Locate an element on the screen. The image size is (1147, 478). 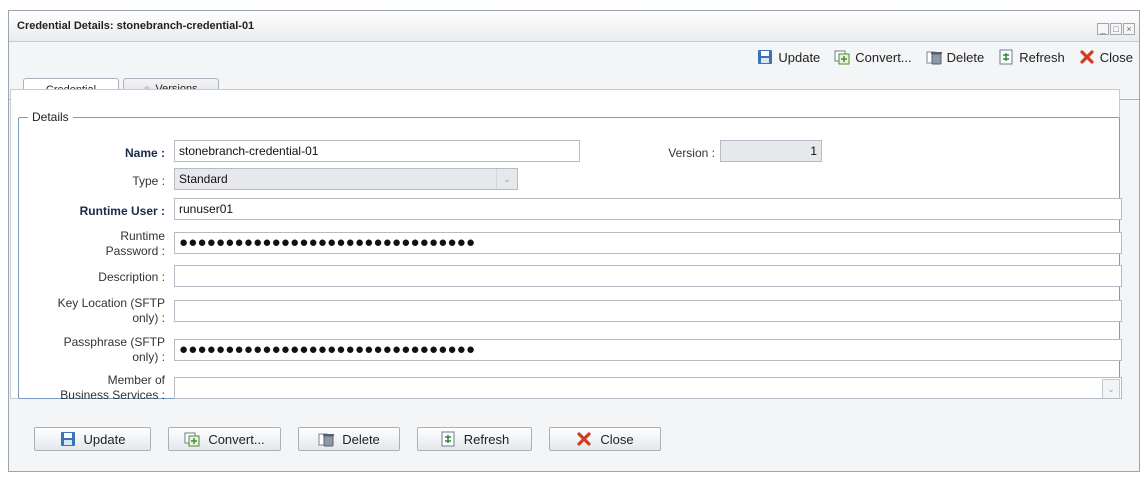
toolbar-refresh-button: Refresh is located at coordinates (1031, 57).